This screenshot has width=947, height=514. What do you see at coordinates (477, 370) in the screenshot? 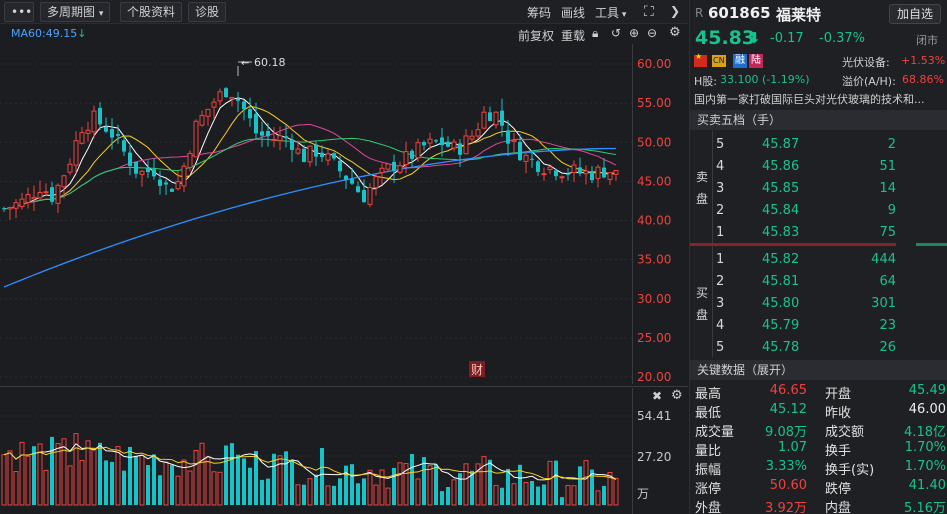
I see `finance-marker: 财` at bounding box center [477, 370].